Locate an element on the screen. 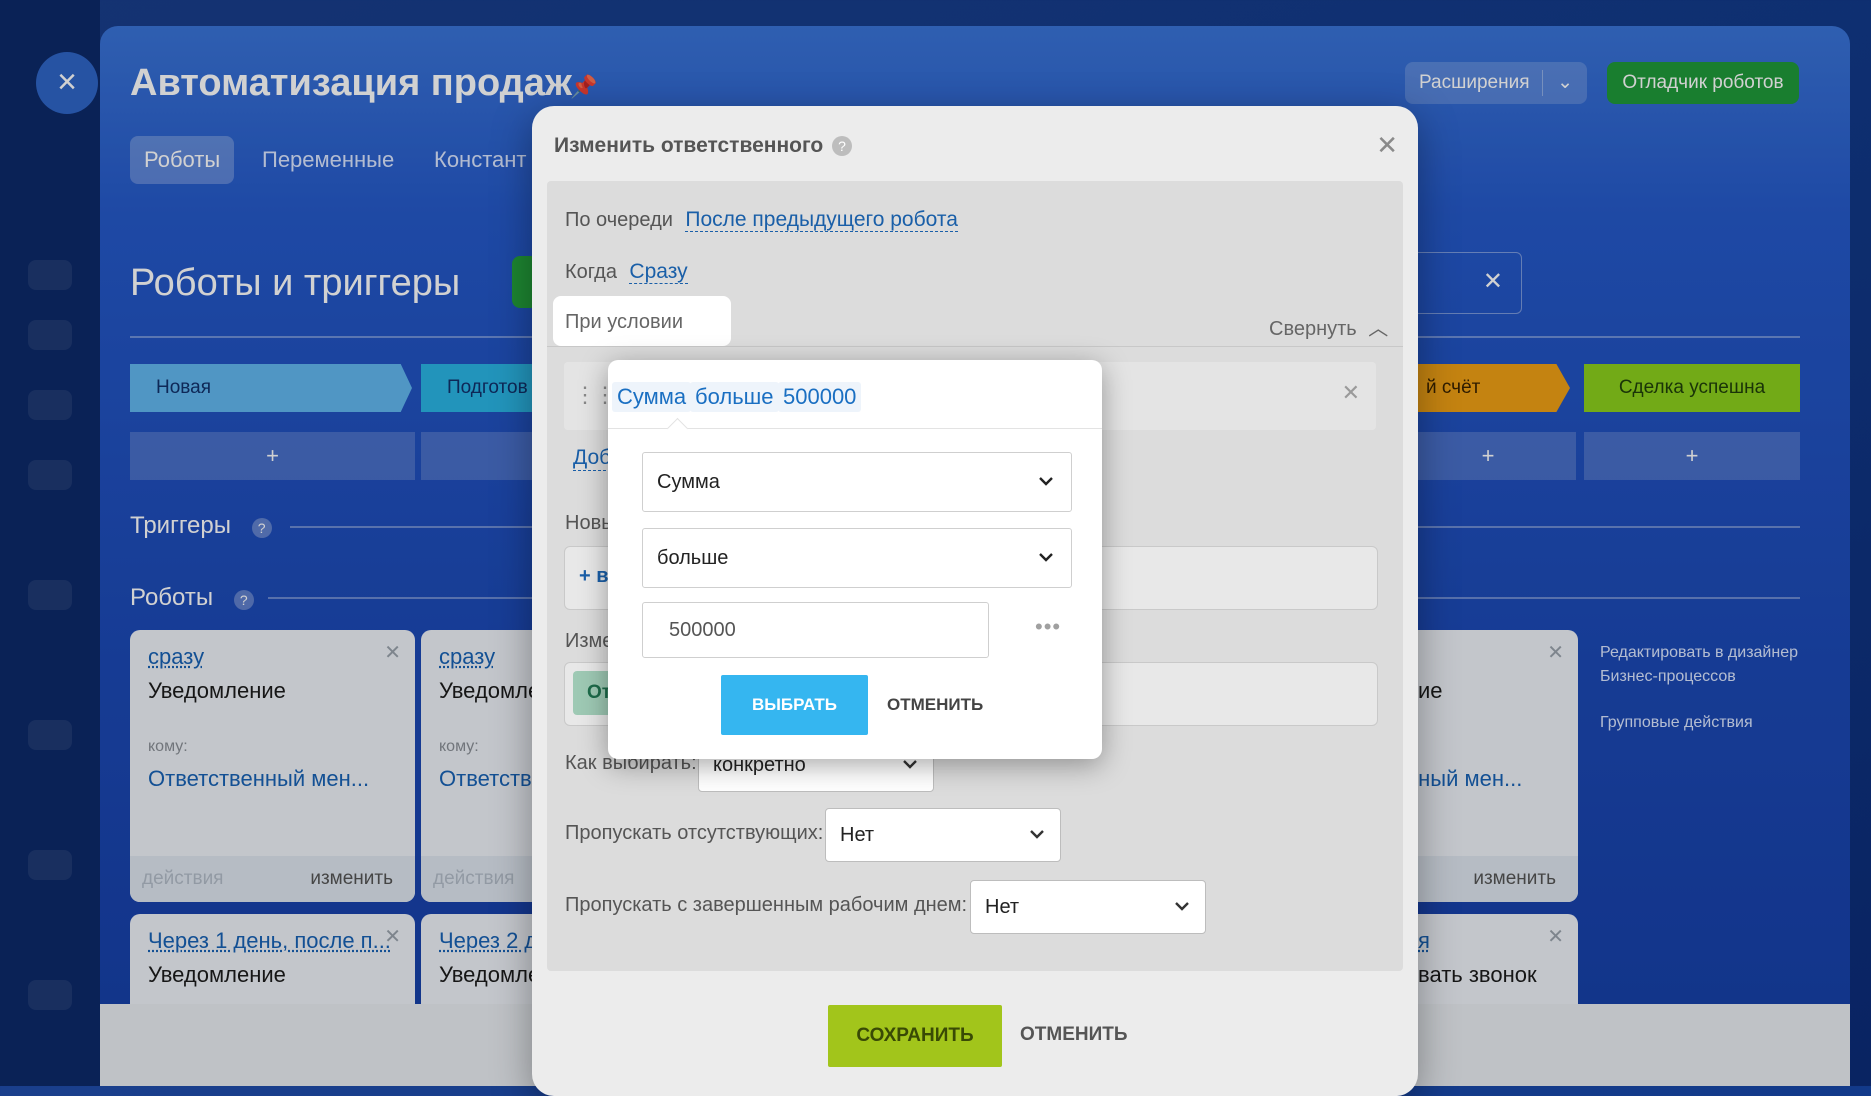 Image resolution: width=1871 pixels, height=1096 pixels. condition-value-chip: 500000 is located at coordinates (820, 397).